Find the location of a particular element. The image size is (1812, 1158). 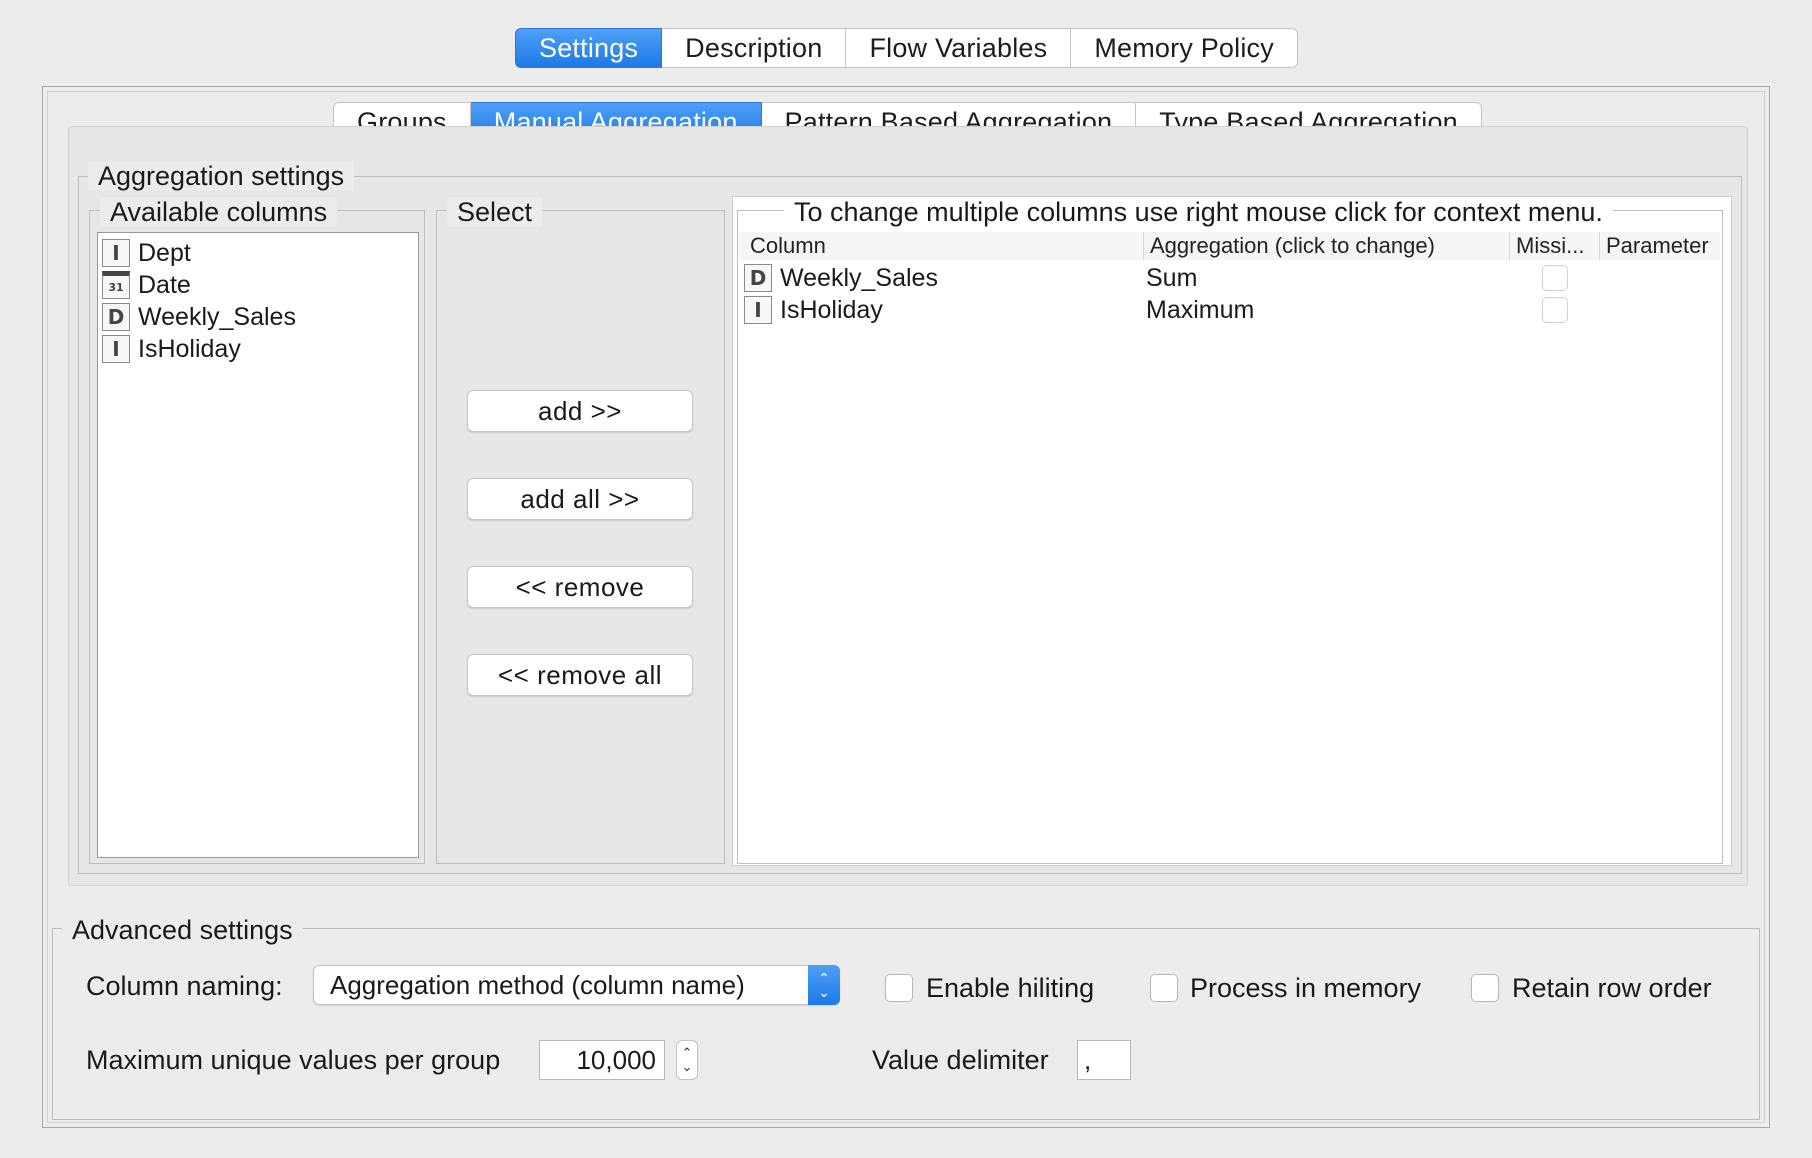

tab-settings: Settings is located at coordinates (589, 48).